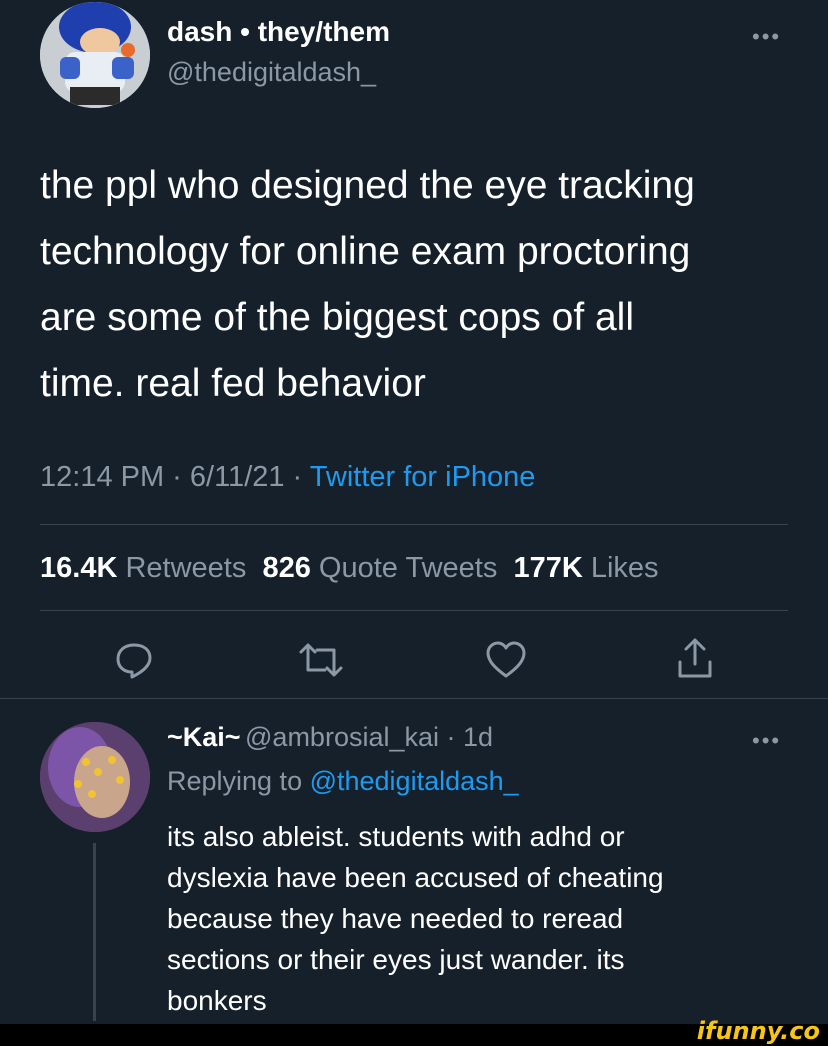 This screenshot has width=828, height=1046. I want to click on author-avatar, so click(95, 55).